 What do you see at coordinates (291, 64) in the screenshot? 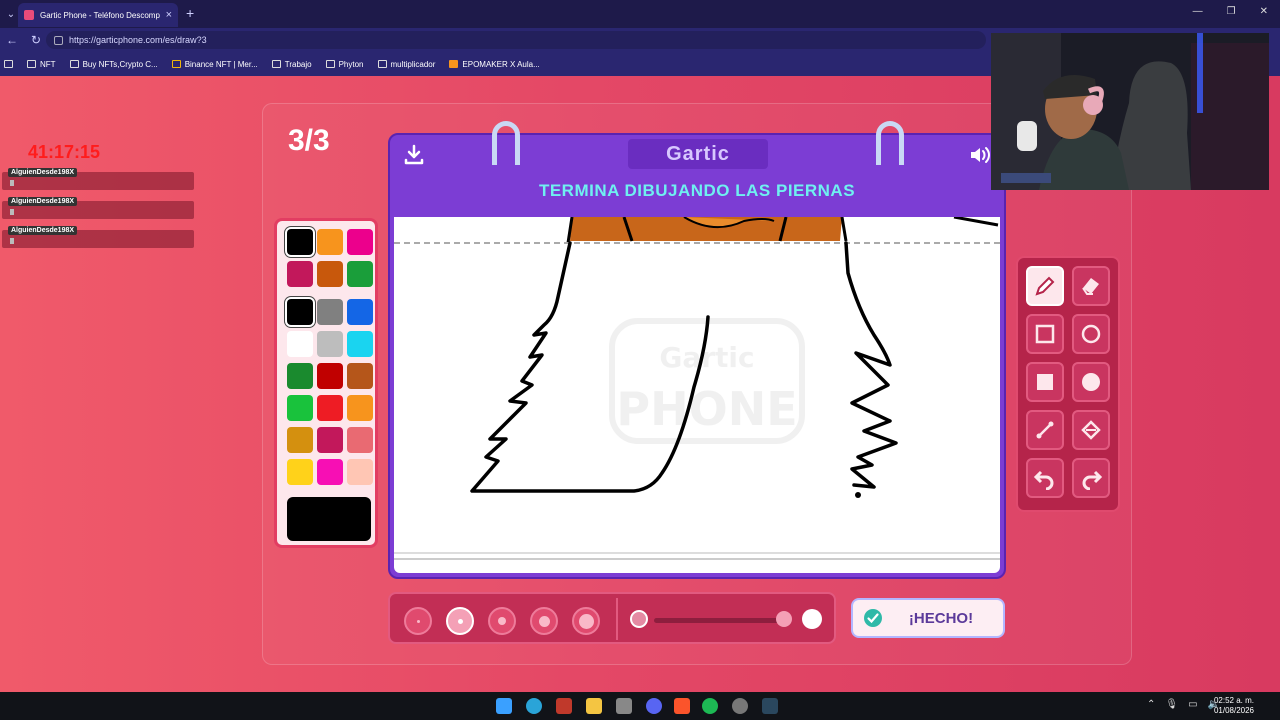
I see `bookmark-item: Trabajo` at bounding box center [291, 64].